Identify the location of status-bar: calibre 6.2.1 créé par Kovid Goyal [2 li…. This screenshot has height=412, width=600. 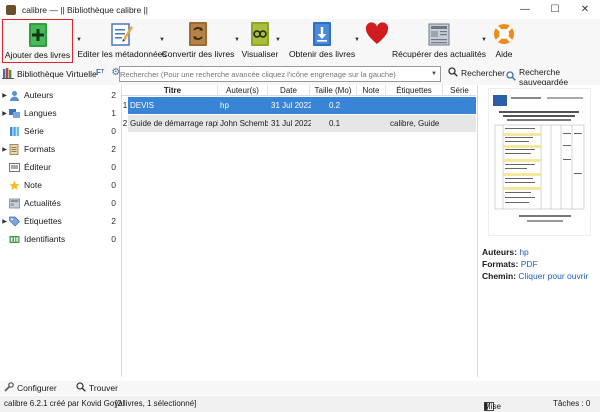
(300, 404).